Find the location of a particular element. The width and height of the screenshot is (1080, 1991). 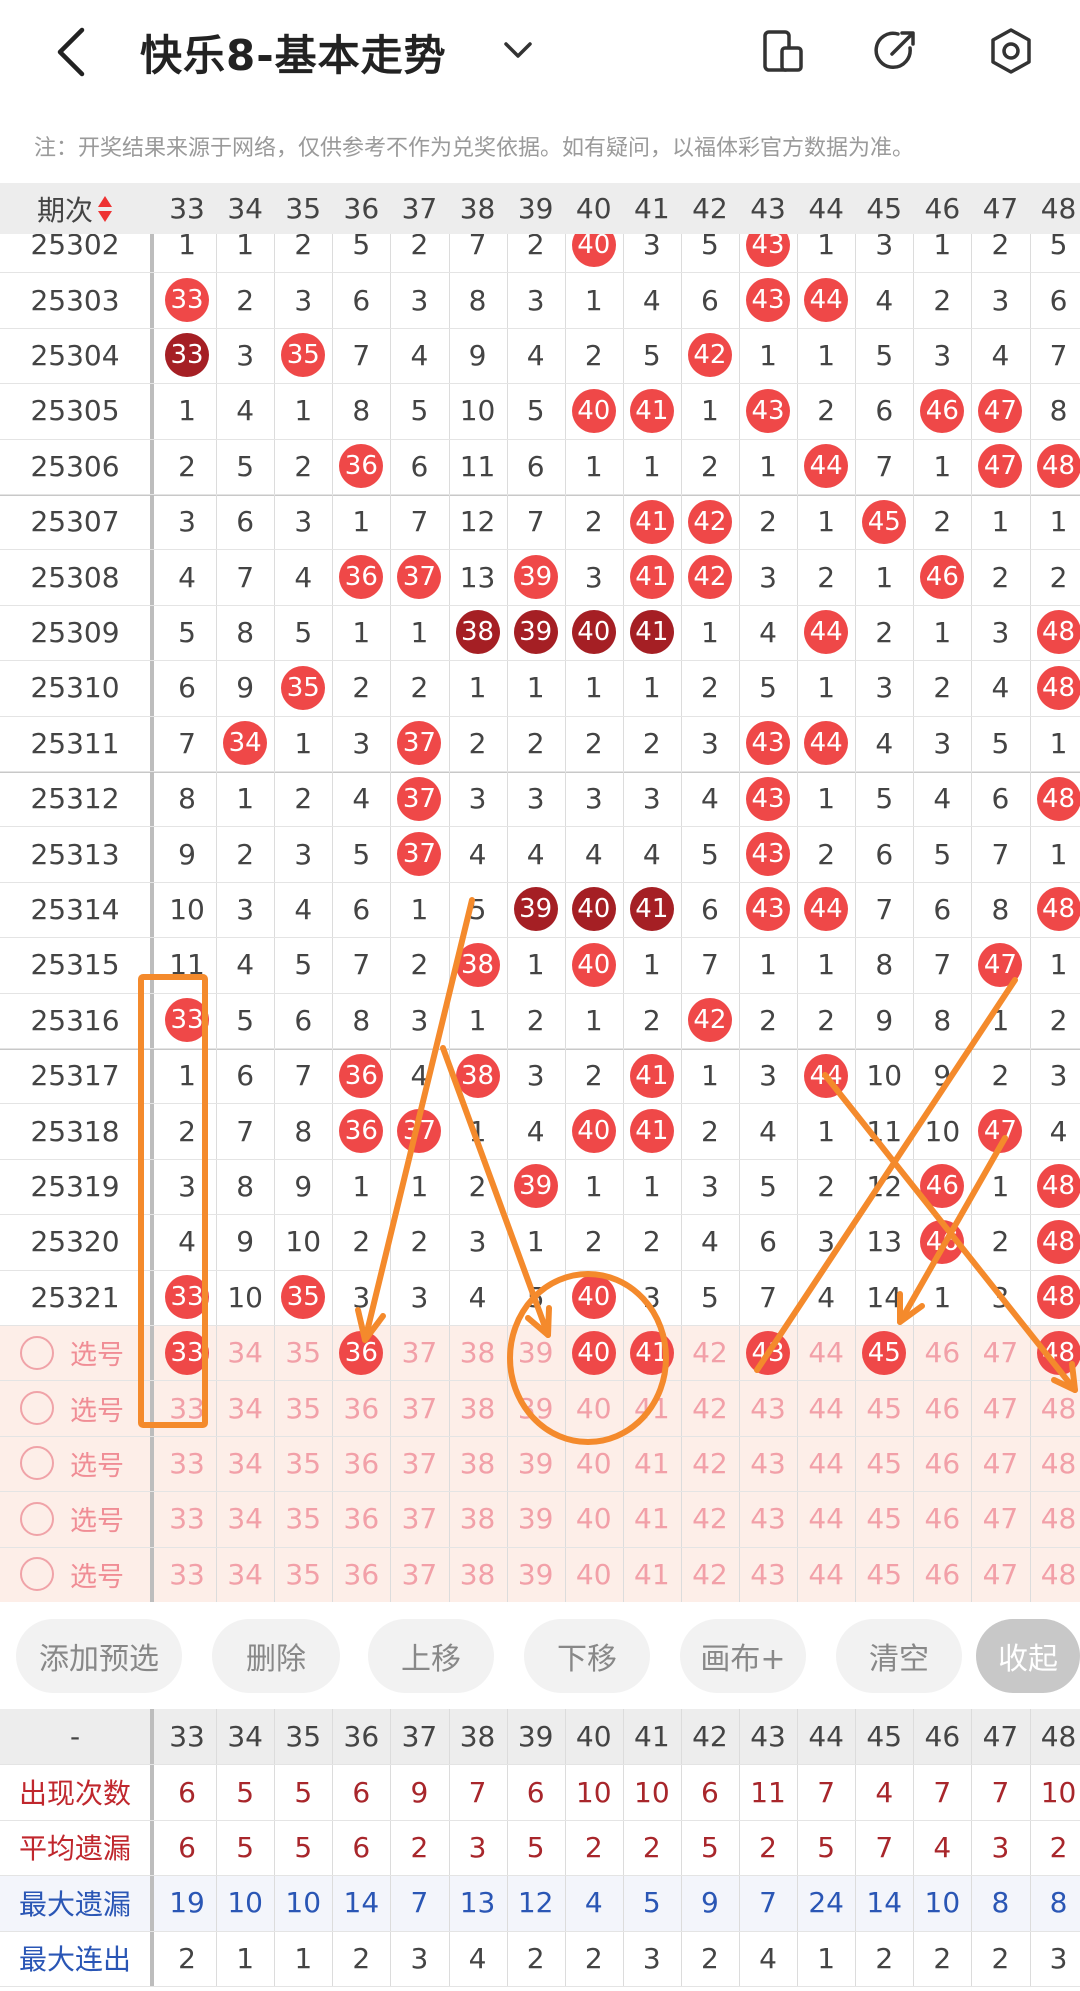

toolbar-button-3: 上移 is located at coordinates (431, 1656).